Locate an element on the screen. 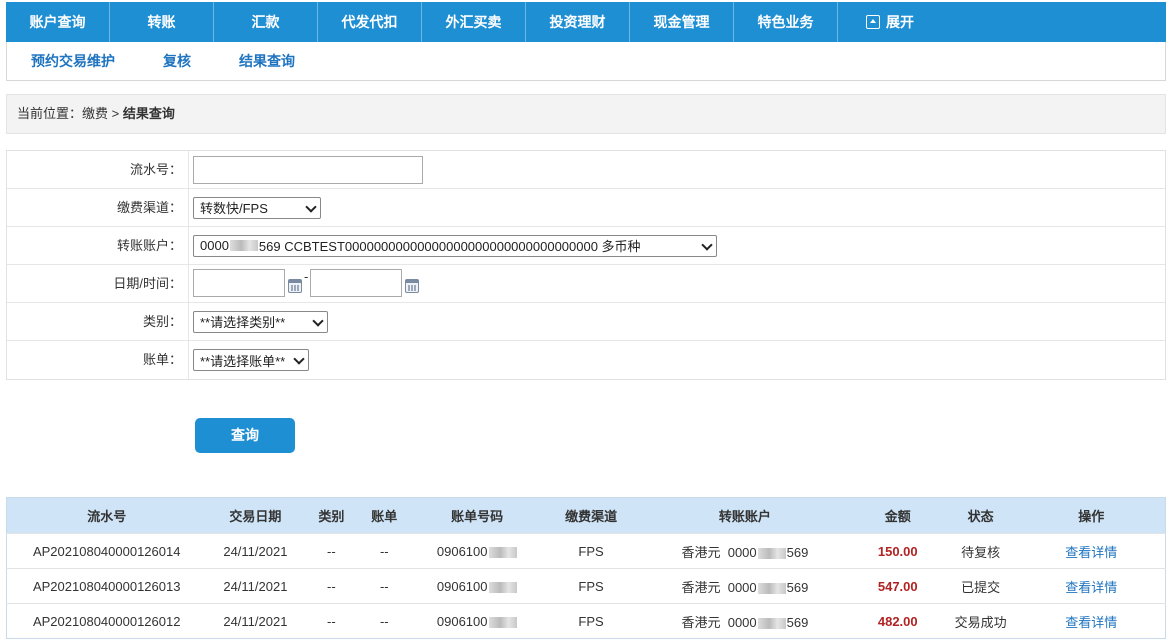 The image size is (1170, 640). nav-remittance: 汇款 is located at coordinates (266, 22).